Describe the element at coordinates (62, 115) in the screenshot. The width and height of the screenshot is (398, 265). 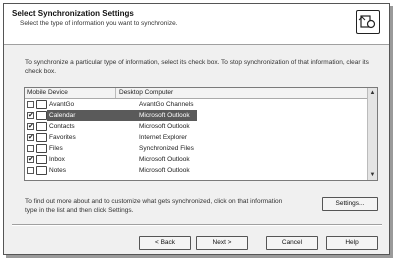
I see `device-label: Calendar` at that location.